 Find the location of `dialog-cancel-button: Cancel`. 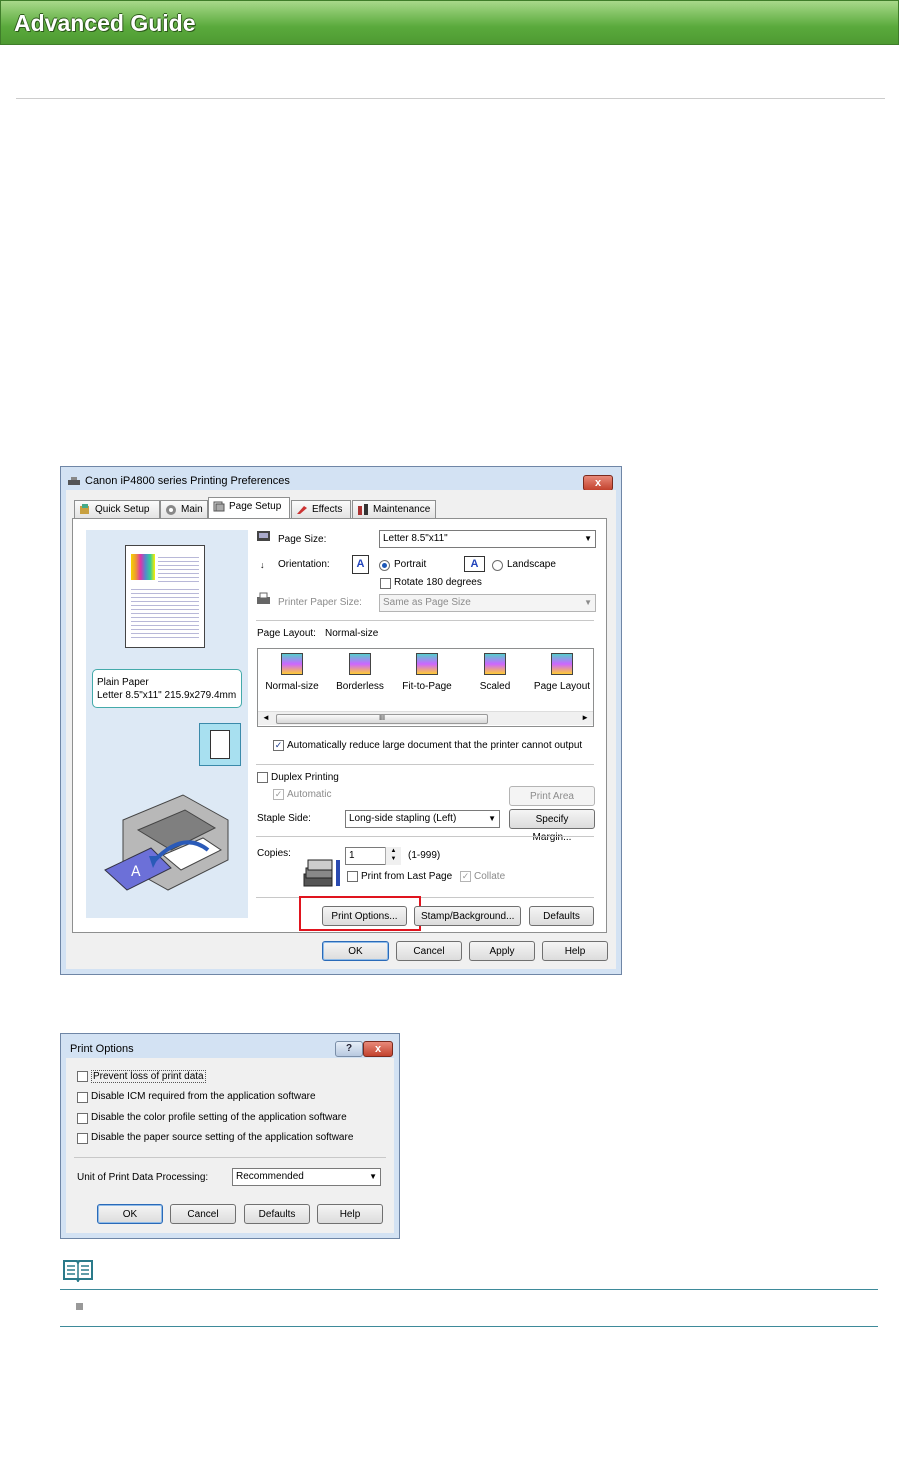

dialog-cancel-button: Cancel is located at coordinates (203, 1214).